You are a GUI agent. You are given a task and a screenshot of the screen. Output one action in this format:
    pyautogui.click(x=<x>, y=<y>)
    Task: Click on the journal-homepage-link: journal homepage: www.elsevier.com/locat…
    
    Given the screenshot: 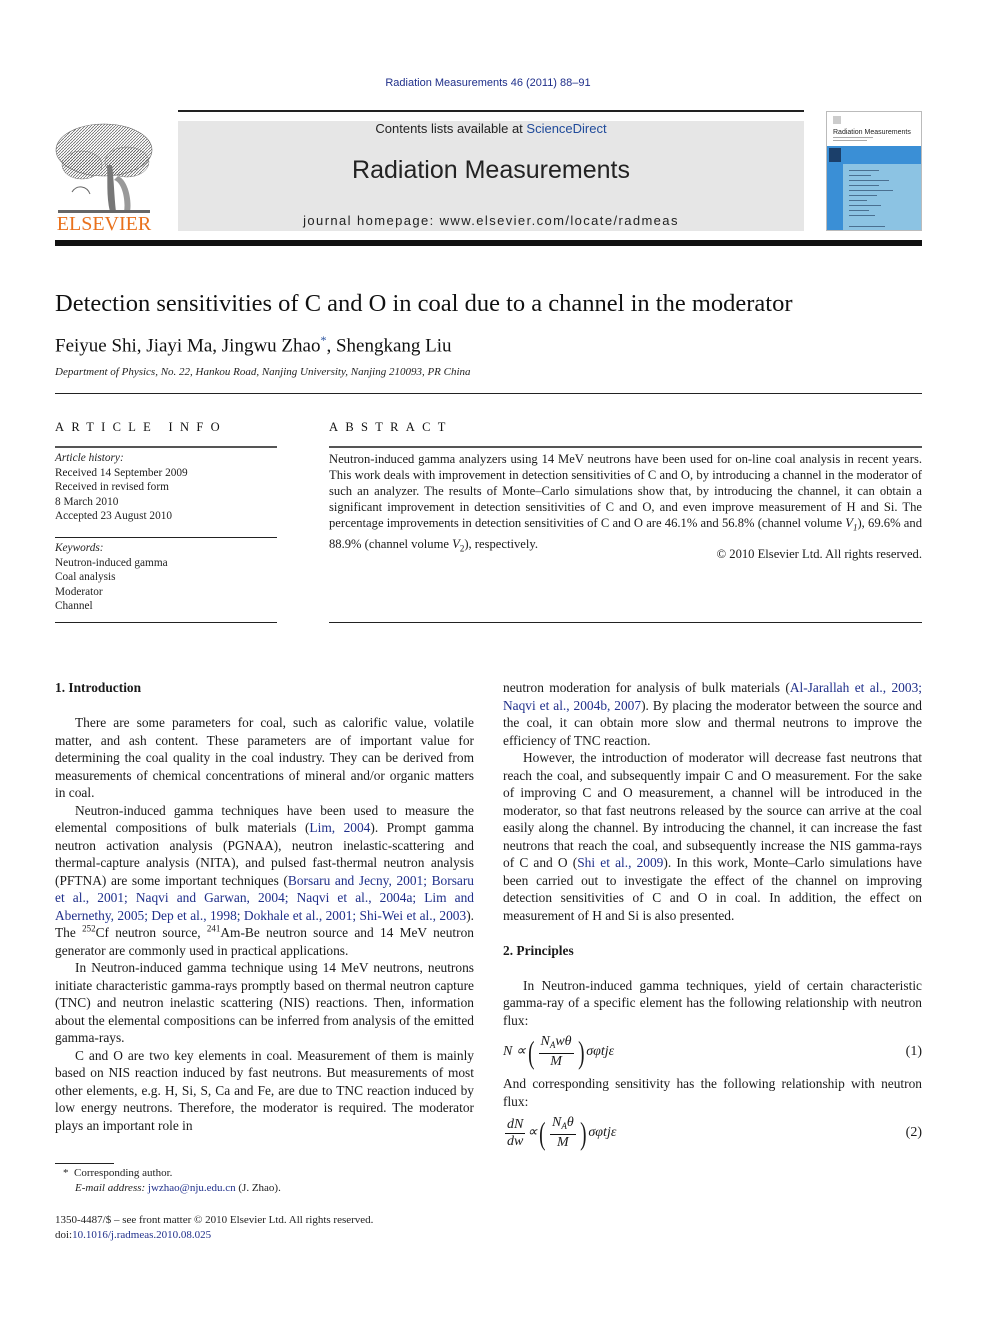 What is the action you would take?
    pyautogui.click(x=491, y=220)
    